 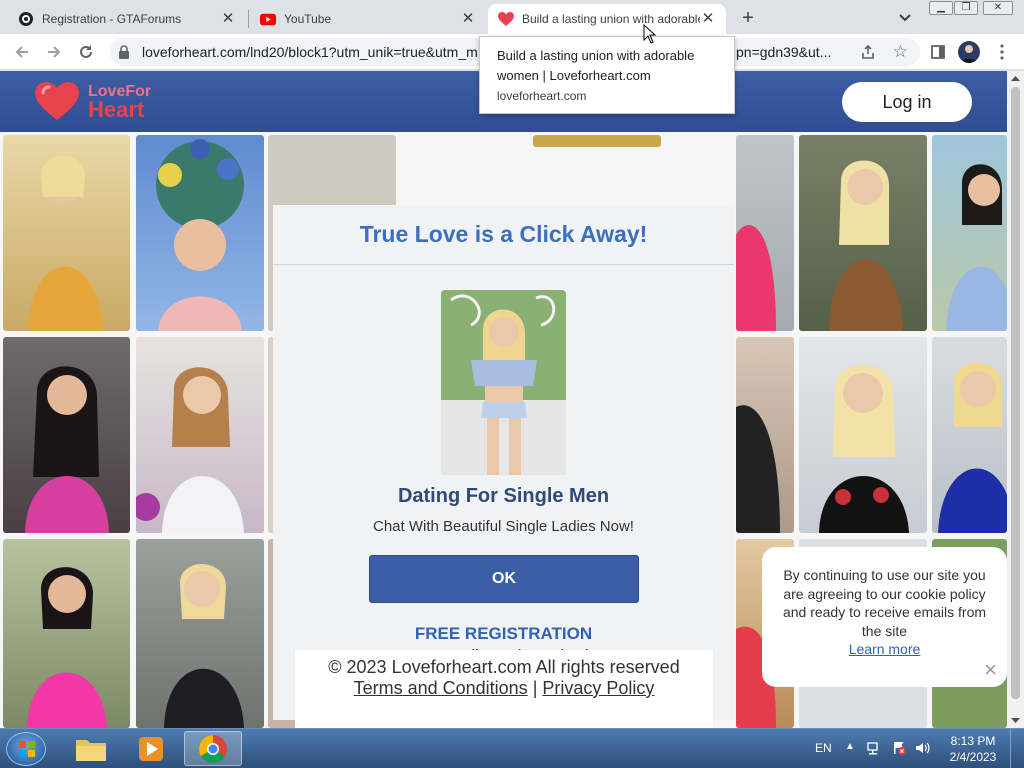 I want to click on file-explorer-icon, so click(x=91, y=748).